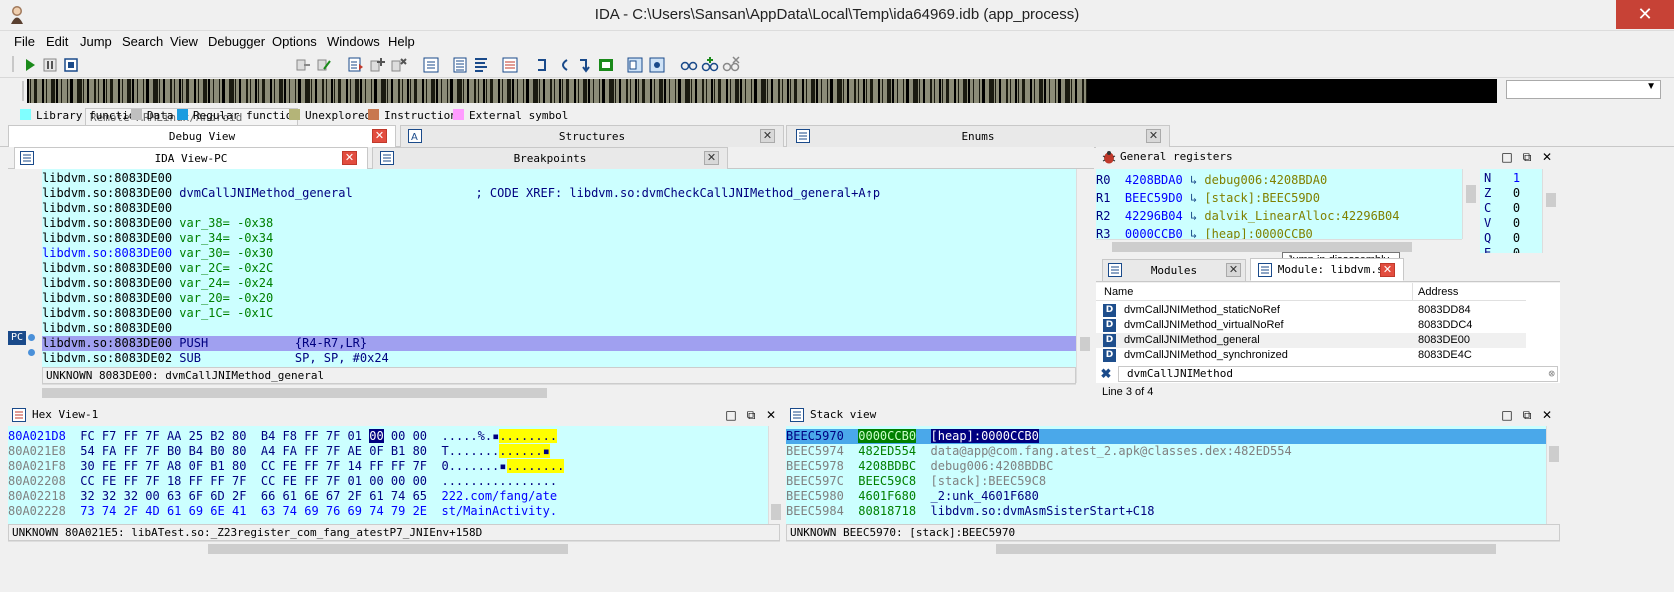  What do you see at coordinates (656, 64) in the screenshot?
I see `breakpoint-list-icon` at bounding box center [656, 64].